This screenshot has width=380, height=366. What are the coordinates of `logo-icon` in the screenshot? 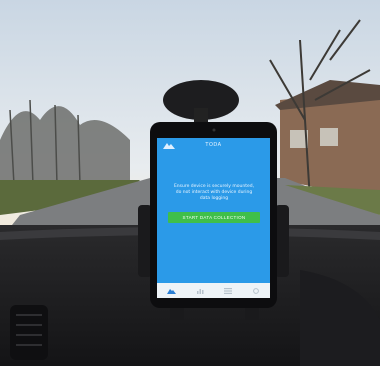 It's located at (169, 146).